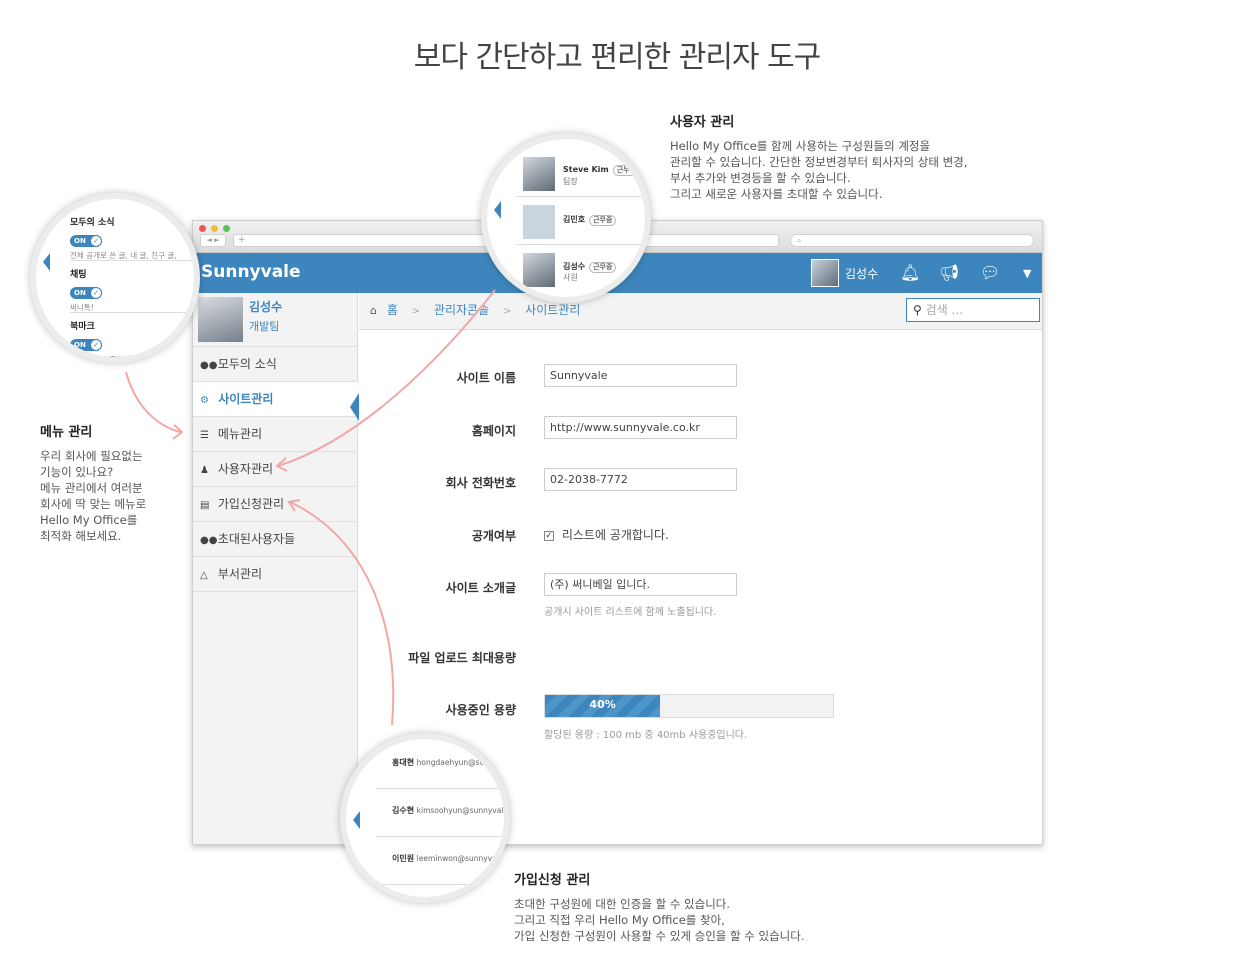 The image size is (1234, 964). I want to click on user-mgmt-title: 사용자 관리, so click(702, 122).